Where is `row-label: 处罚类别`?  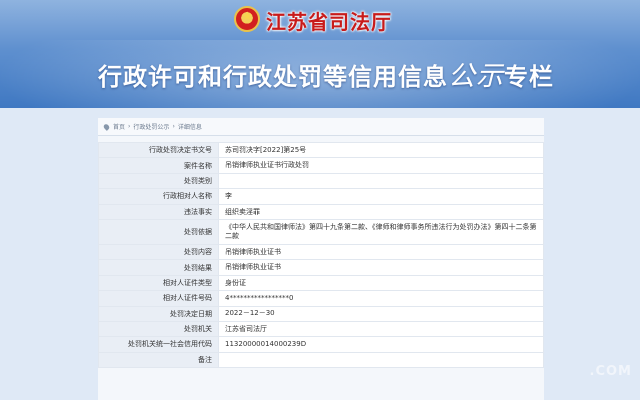
row-label: 处罚类别 is located at coordinates (158, 181).